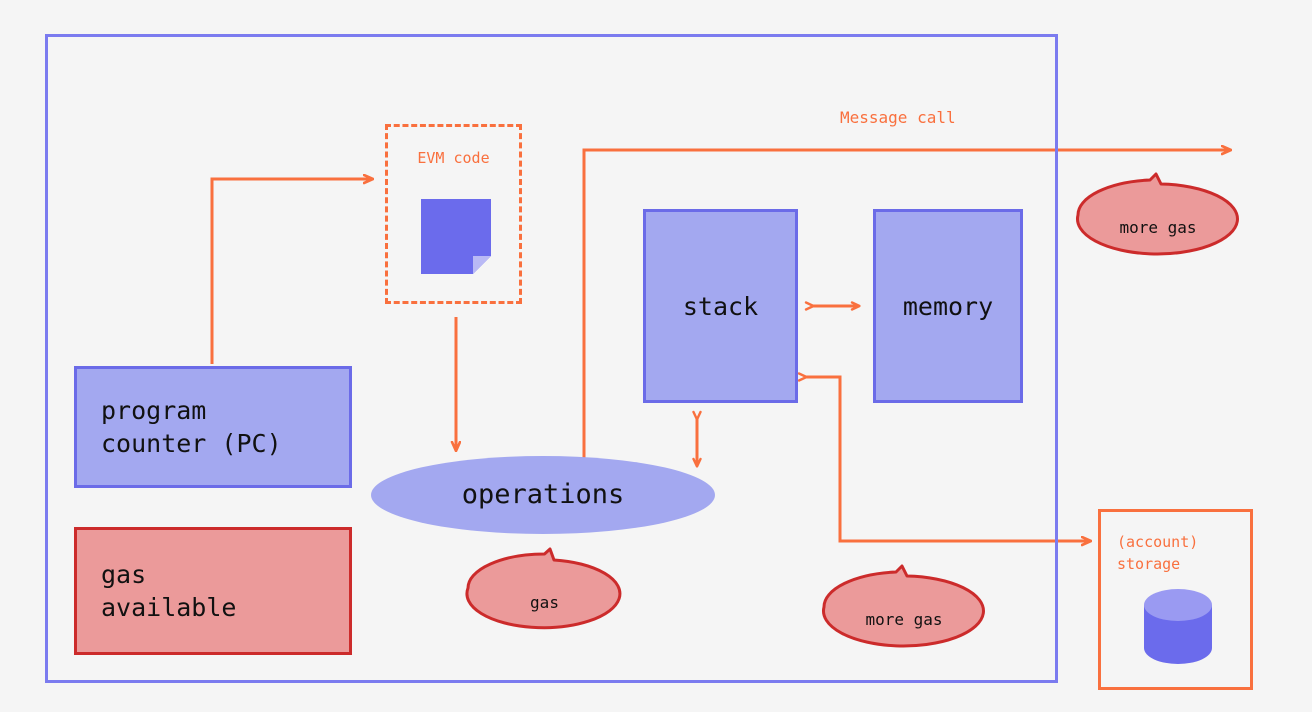 The image size is (1312, 712). Describe the element at coordinates (544, 602) in the screenshot. I see `callout-gas-label: gas` at that location.